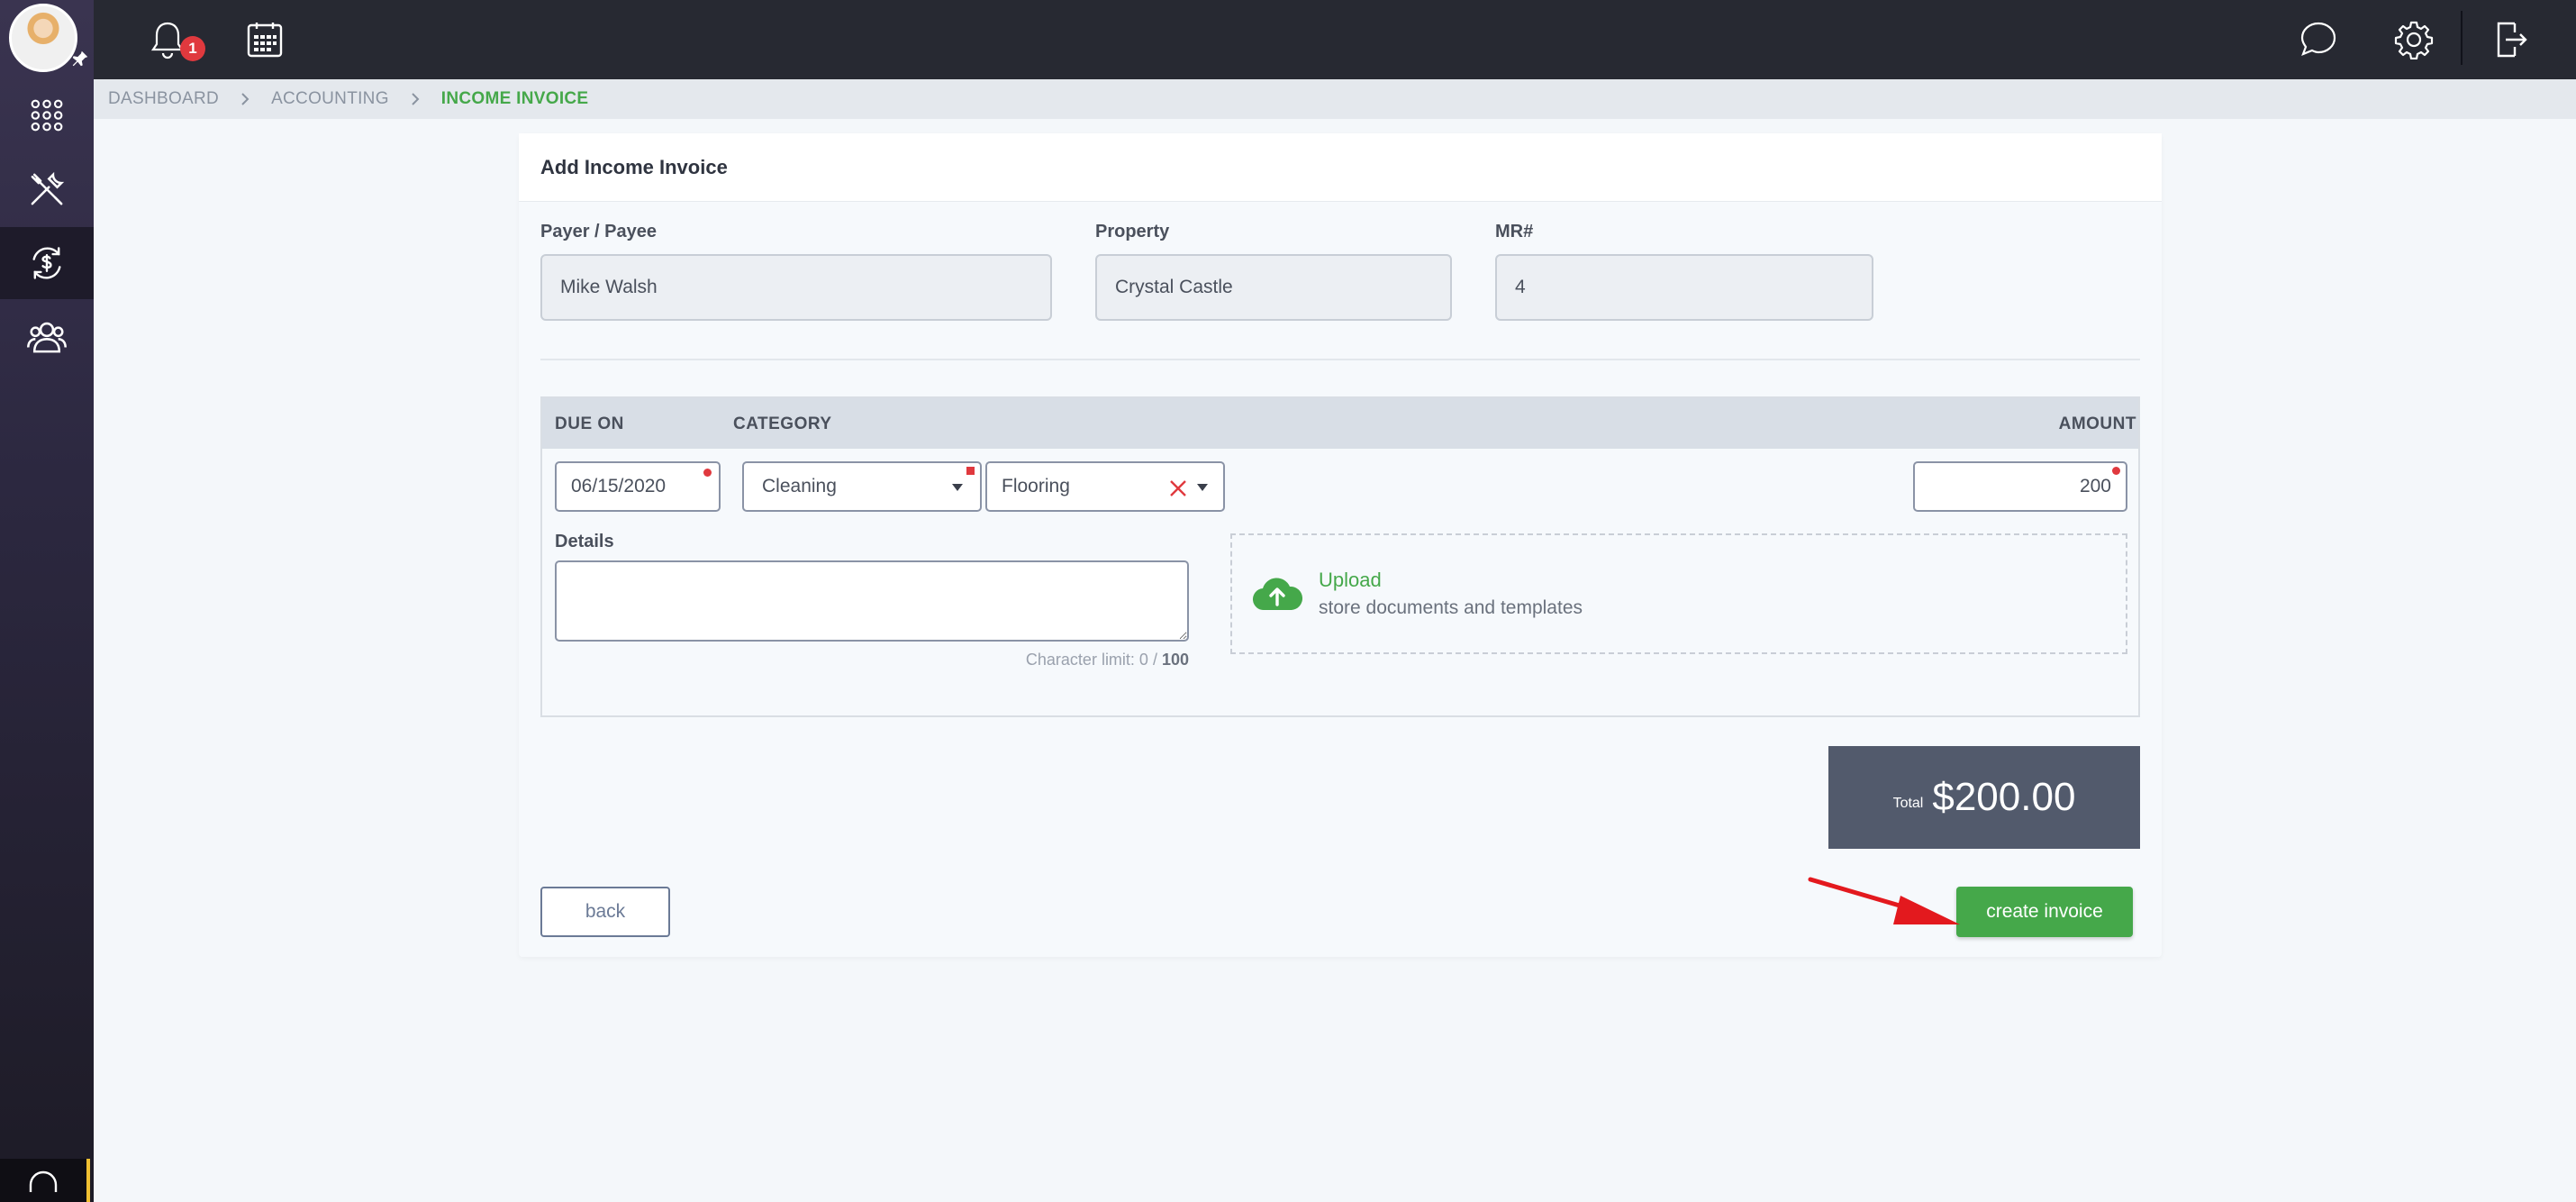  I want to click on total-label: Total, so click(1908, 803).